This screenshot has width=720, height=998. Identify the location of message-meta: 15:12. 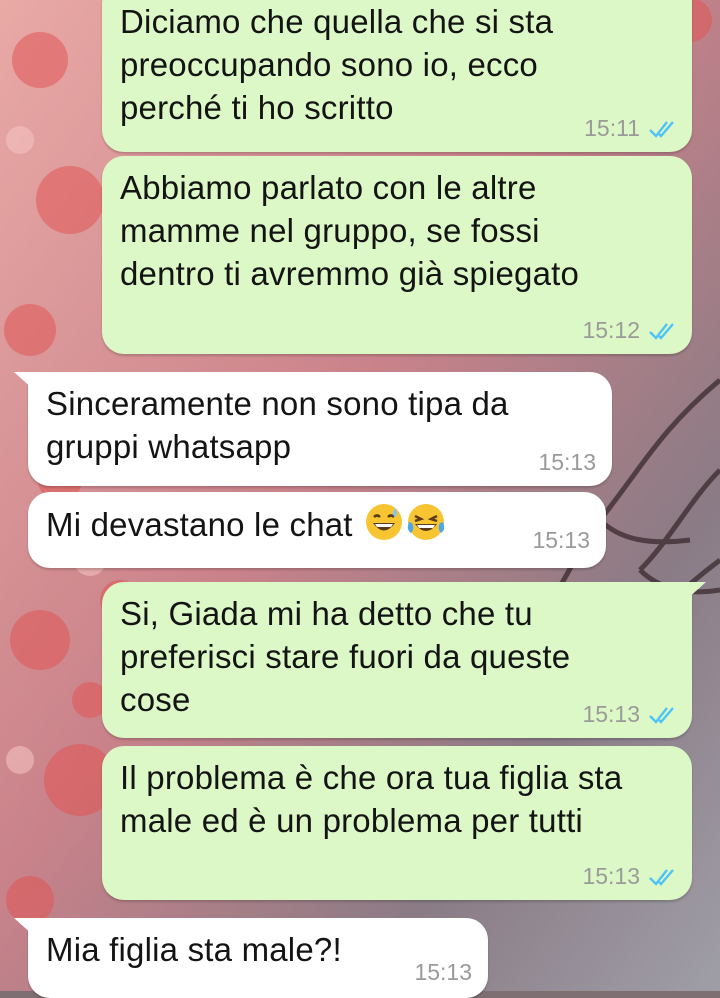
(630, 330).